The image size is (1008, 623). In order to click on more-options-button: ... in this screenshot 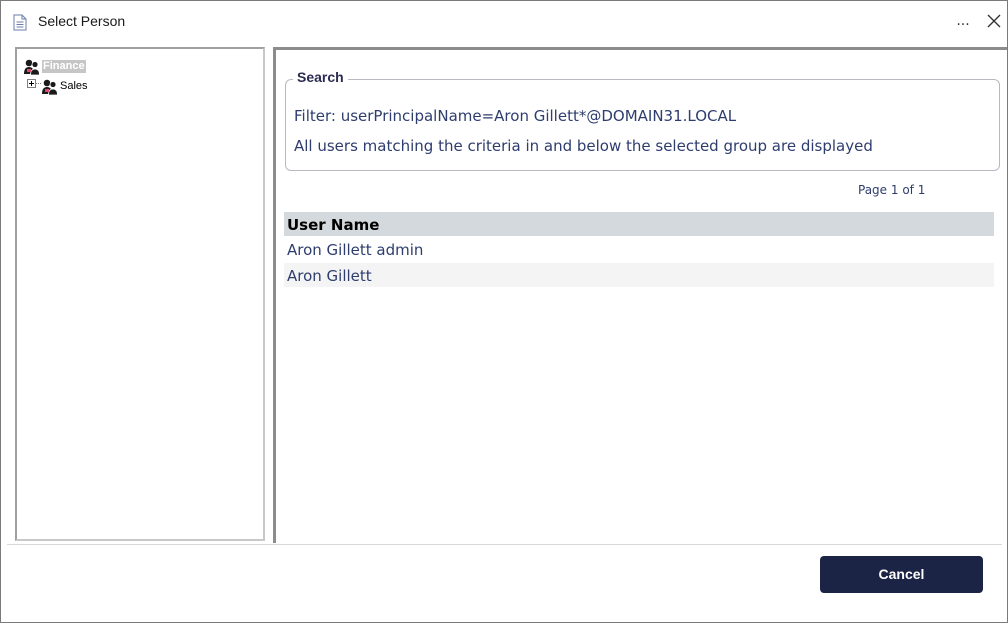, I will do `click(963, 21)`.